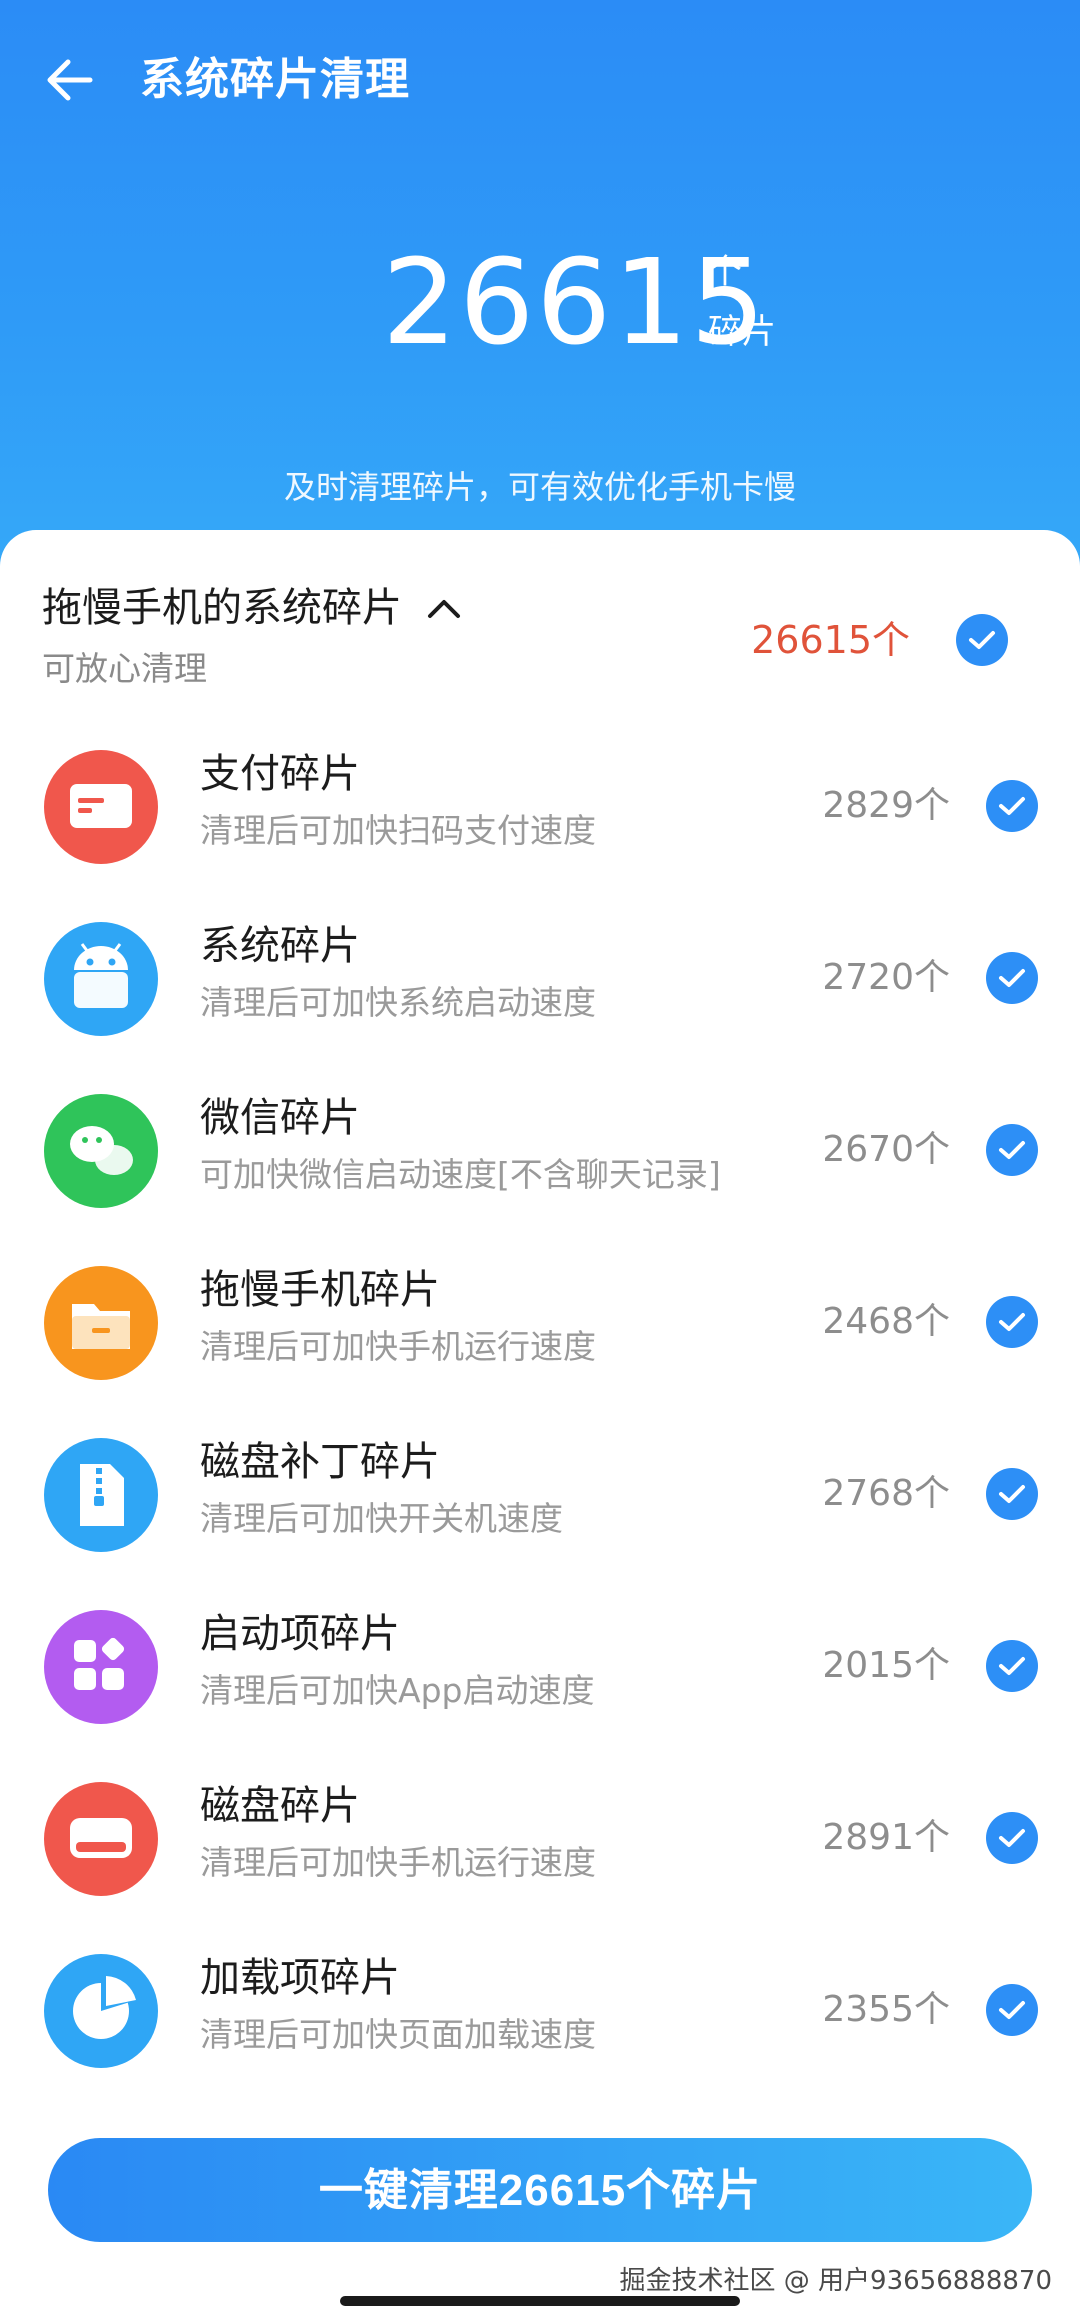  I want to click on group-checkbox, so click(982, 640).